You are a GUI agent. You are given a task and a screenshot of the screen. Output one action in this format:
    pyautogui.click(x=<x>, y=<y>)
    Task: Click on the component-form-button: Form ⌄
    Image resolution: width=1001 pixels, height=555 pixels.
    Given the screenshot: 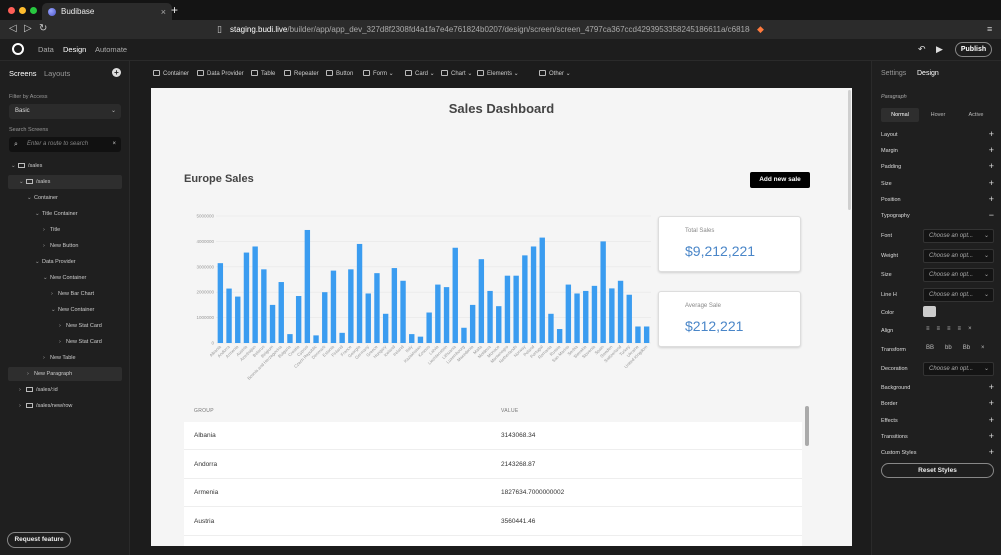 What is the action you would take?
    pyautogui.click(x=378, y=73)
    